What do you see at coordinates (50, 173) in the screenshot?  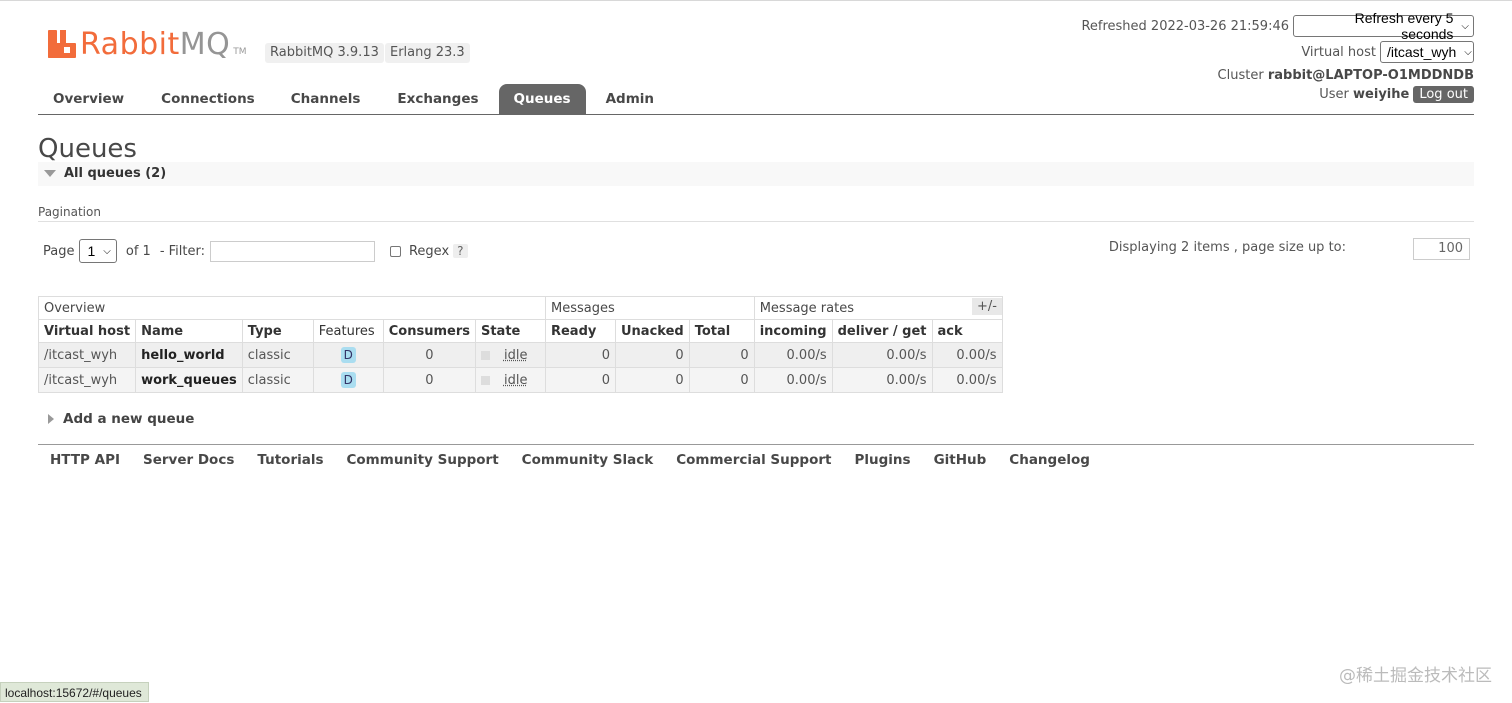 I see `triangle-down-icon` at bounding box center [50, 173].